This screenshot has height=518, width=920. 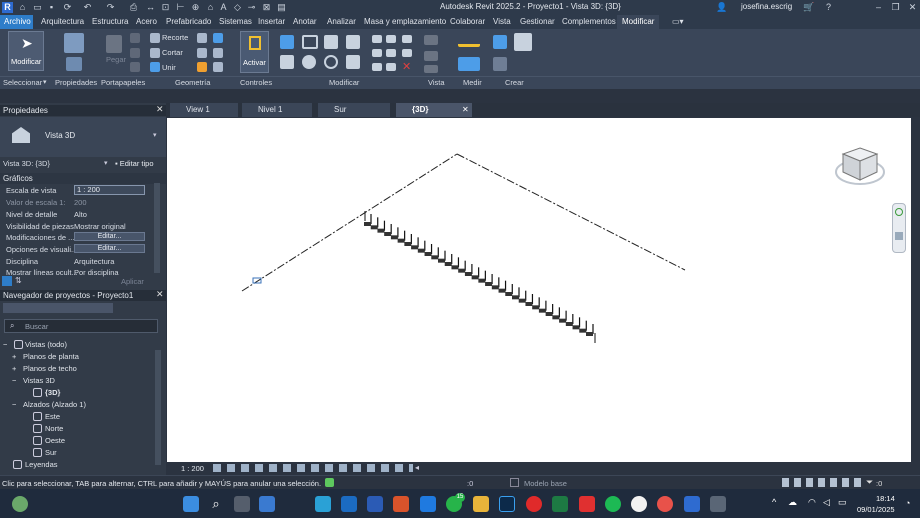 What do you see at coordinates (401, 504) in the screenshot?
I see `powerpoint-icon` at bounding box center [401, 504].